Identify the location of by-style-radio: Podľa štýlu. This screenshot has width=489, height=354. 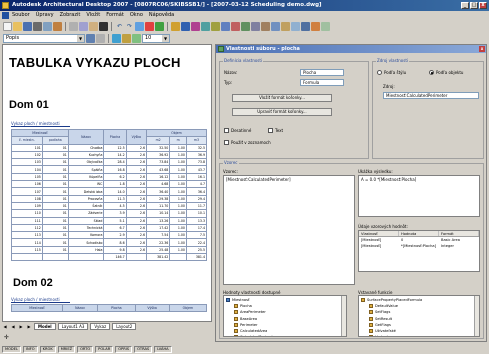
(391, 72).